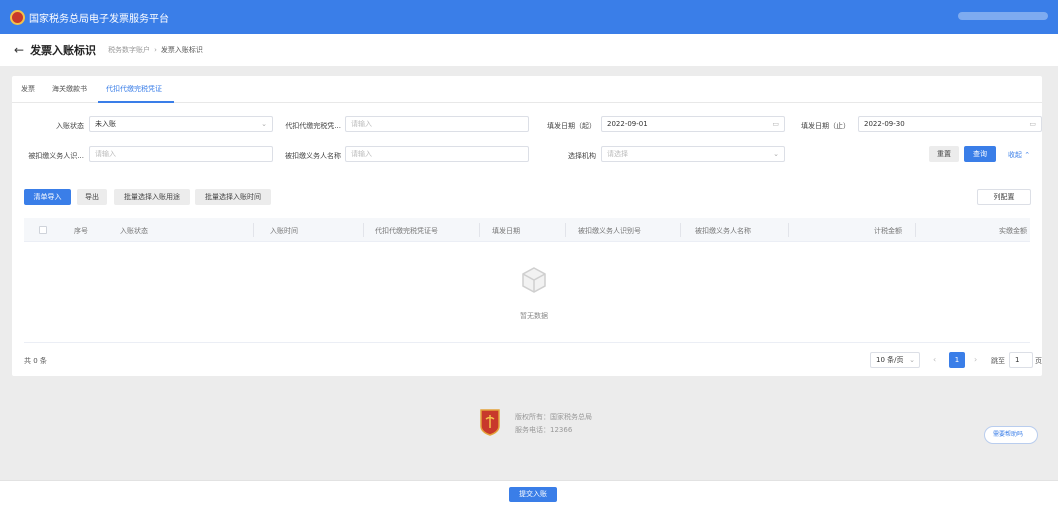 This screenshot has width=1058, height=507. I want to click on column-header: 被扣缴义务人名称, so click(723, 231).